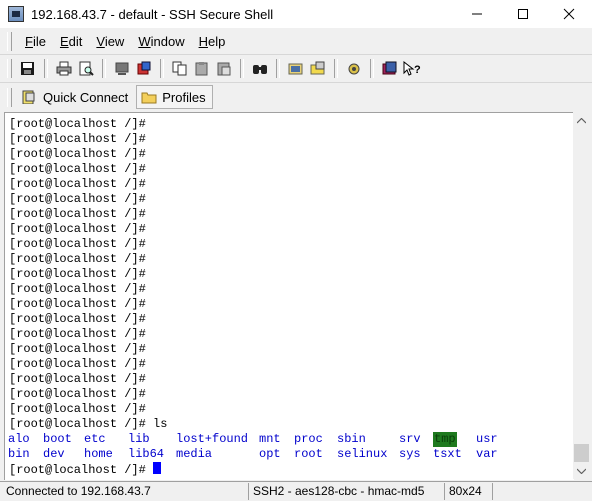 Image resolution: width=592 pixels, height=501 pixels. What do you see at coordinates (346, 491) in the screenshot?
I see `status-cipher: SSH2 - aes128-cbc - hmac-md5` at bounding box center [346, 491].